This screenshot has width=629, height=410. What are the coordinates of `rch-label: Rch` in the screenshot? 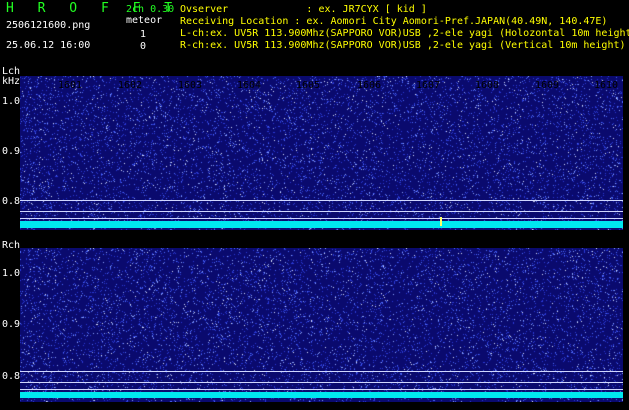 It's located at (11, 245).